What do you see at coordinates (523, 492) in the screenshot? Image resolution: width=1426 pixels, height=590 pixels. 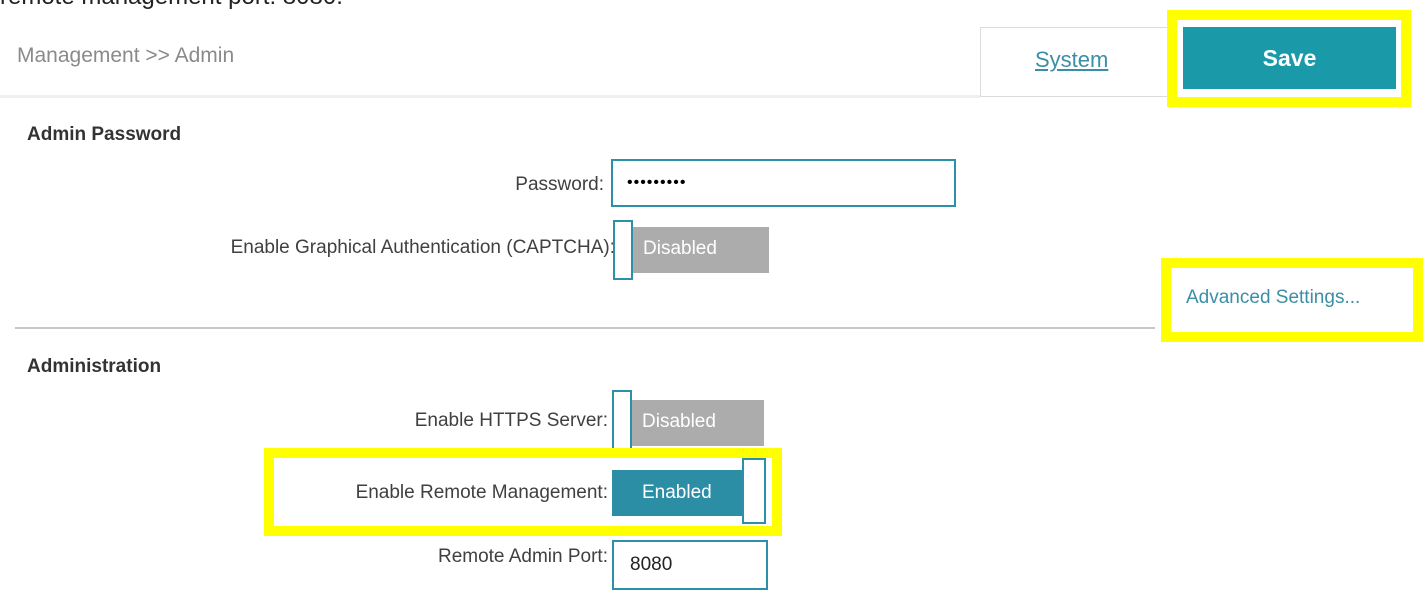 I see `highlight-remote-management` at bounding box center [523, 492].